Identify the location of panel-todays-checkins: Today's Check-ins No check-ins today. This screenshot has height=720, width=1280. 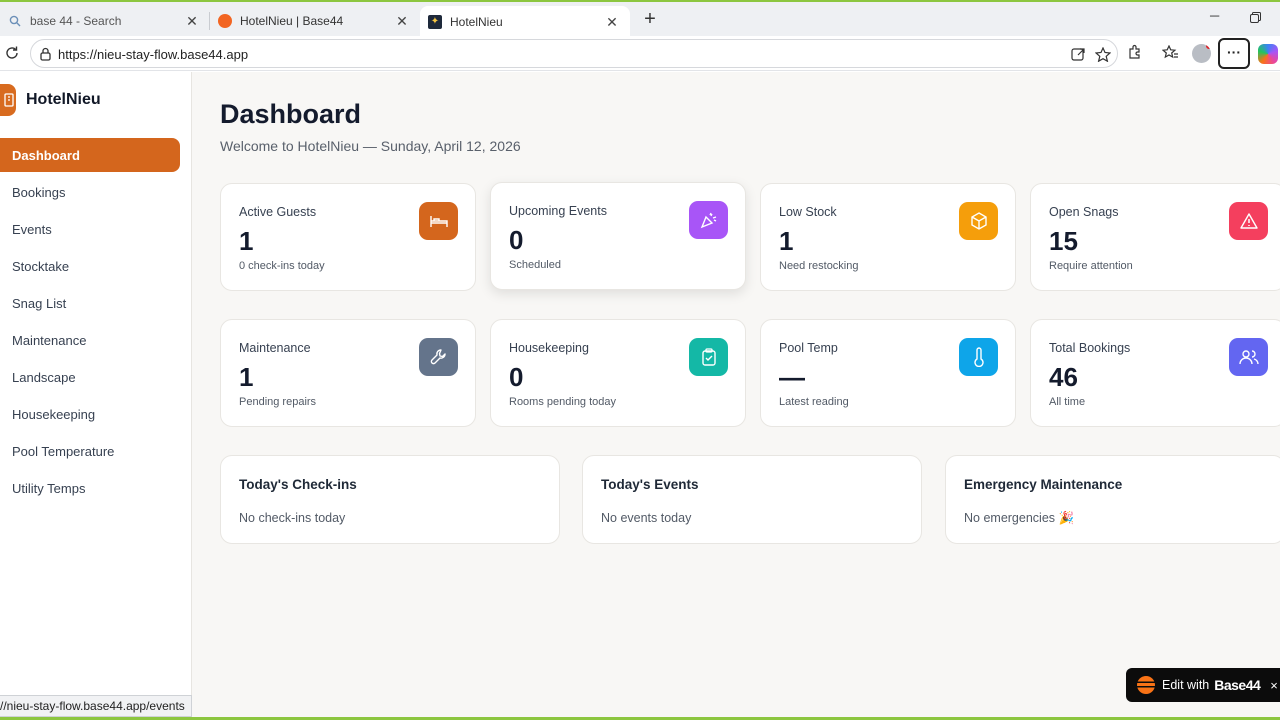
(390, 499).